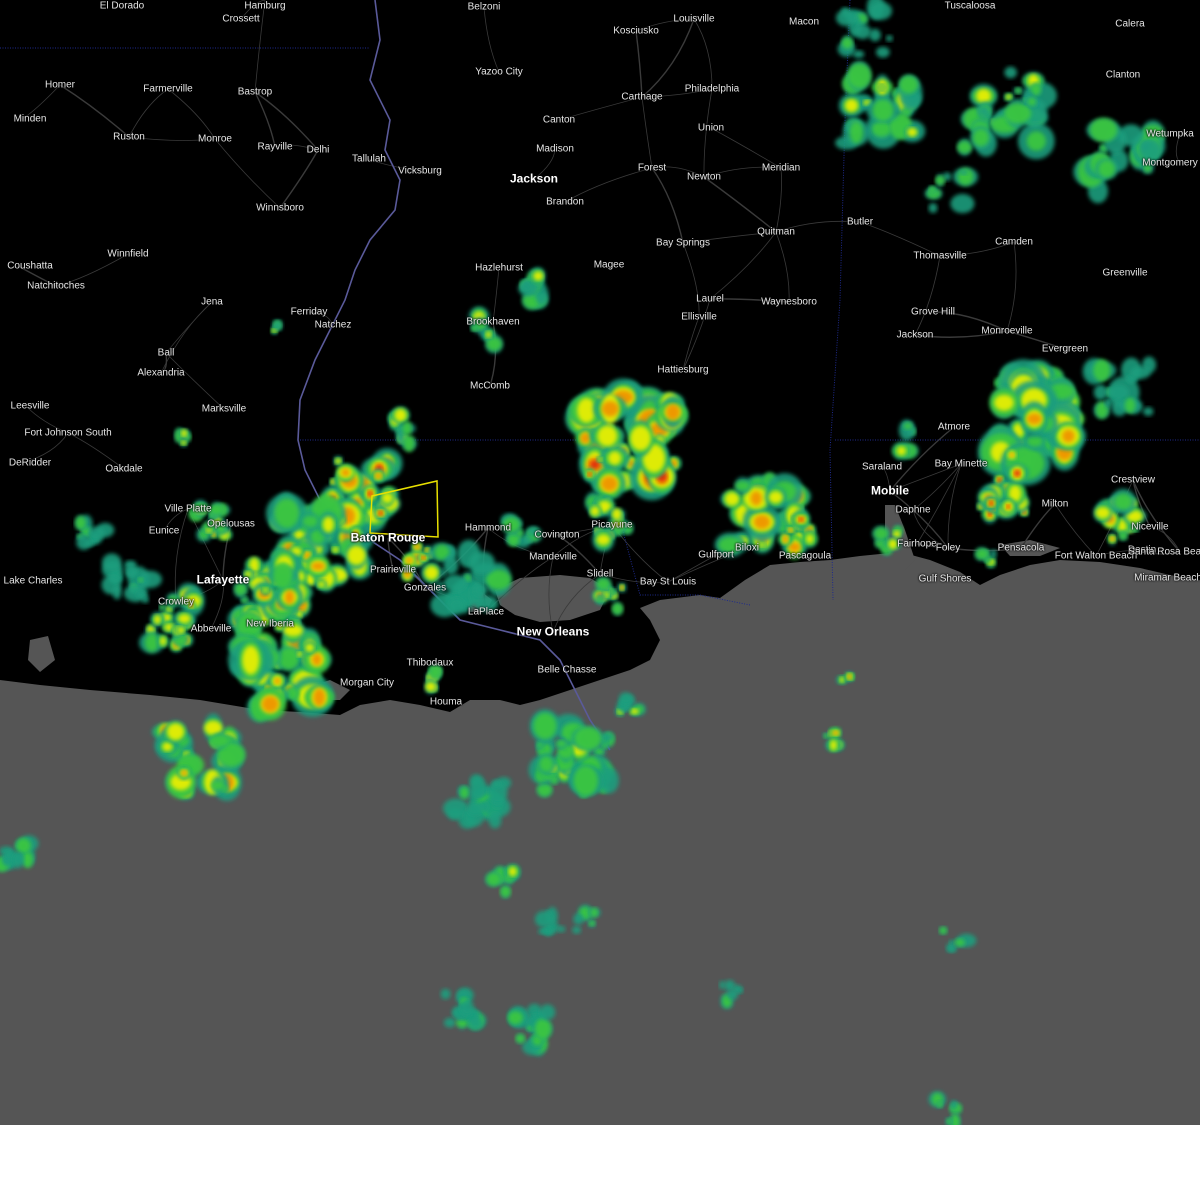 The width and height of the screenshot is (1200, 1200). Describe the element at coordinates (1170, 134) in the screenshot. I see `place-label: Wetumpka` at that location.